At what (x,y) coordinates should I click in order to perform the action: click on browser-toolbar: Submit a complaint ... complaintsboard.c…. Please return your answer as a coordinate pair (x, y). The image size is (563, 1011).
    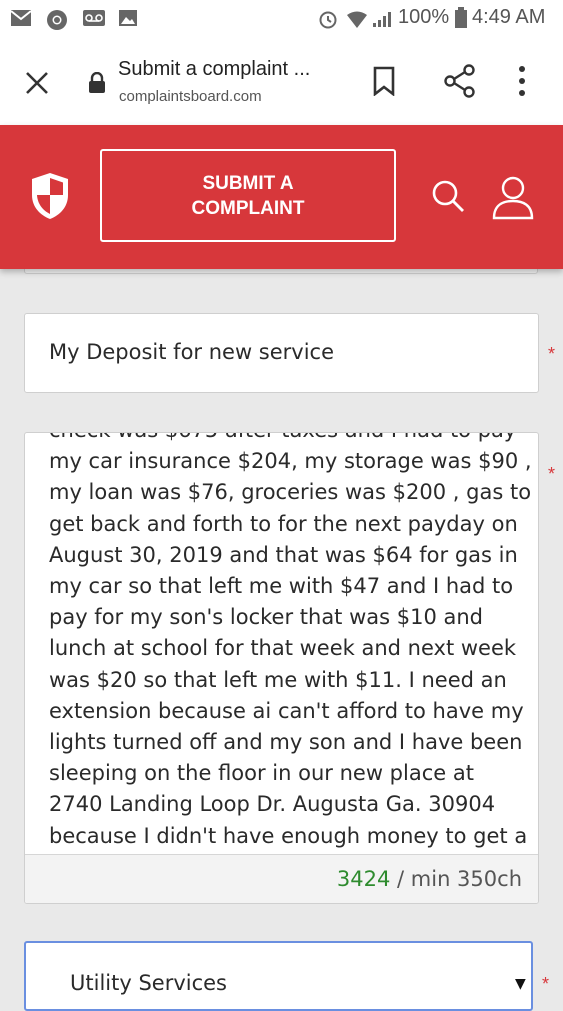
    Looking at the image, I should click on (281, 82).